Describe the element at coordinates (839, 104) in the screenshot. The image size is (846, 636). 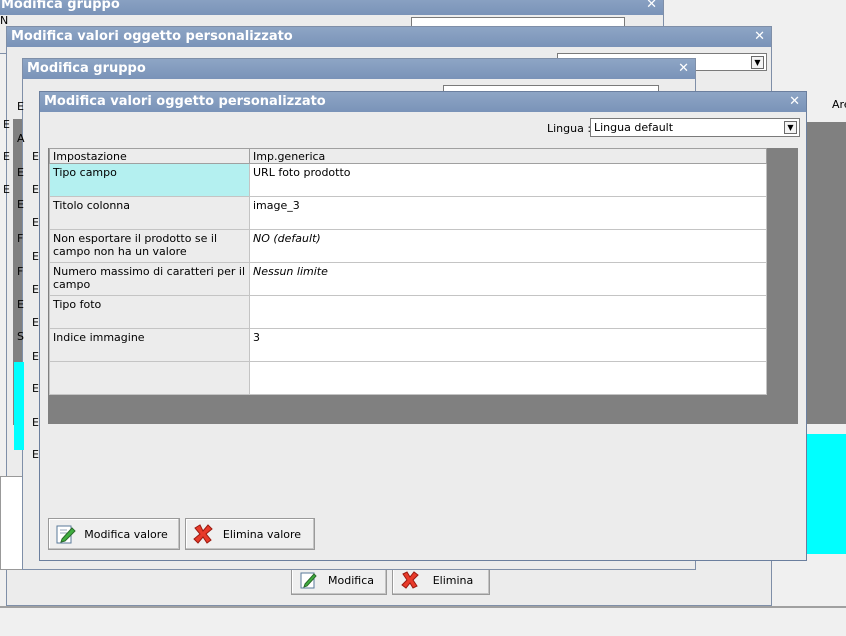
I see `bg-right-label: Are` at that location.